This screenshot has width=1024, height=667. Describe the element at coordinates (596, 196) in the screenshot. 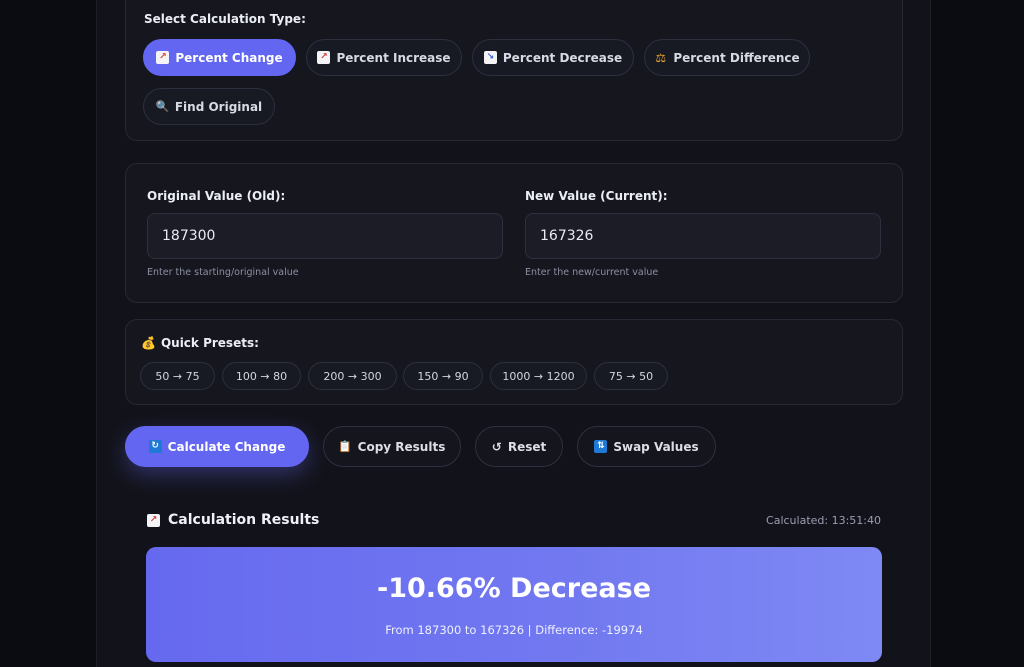

I see `new-value-label: New Value (Current):` at that location.